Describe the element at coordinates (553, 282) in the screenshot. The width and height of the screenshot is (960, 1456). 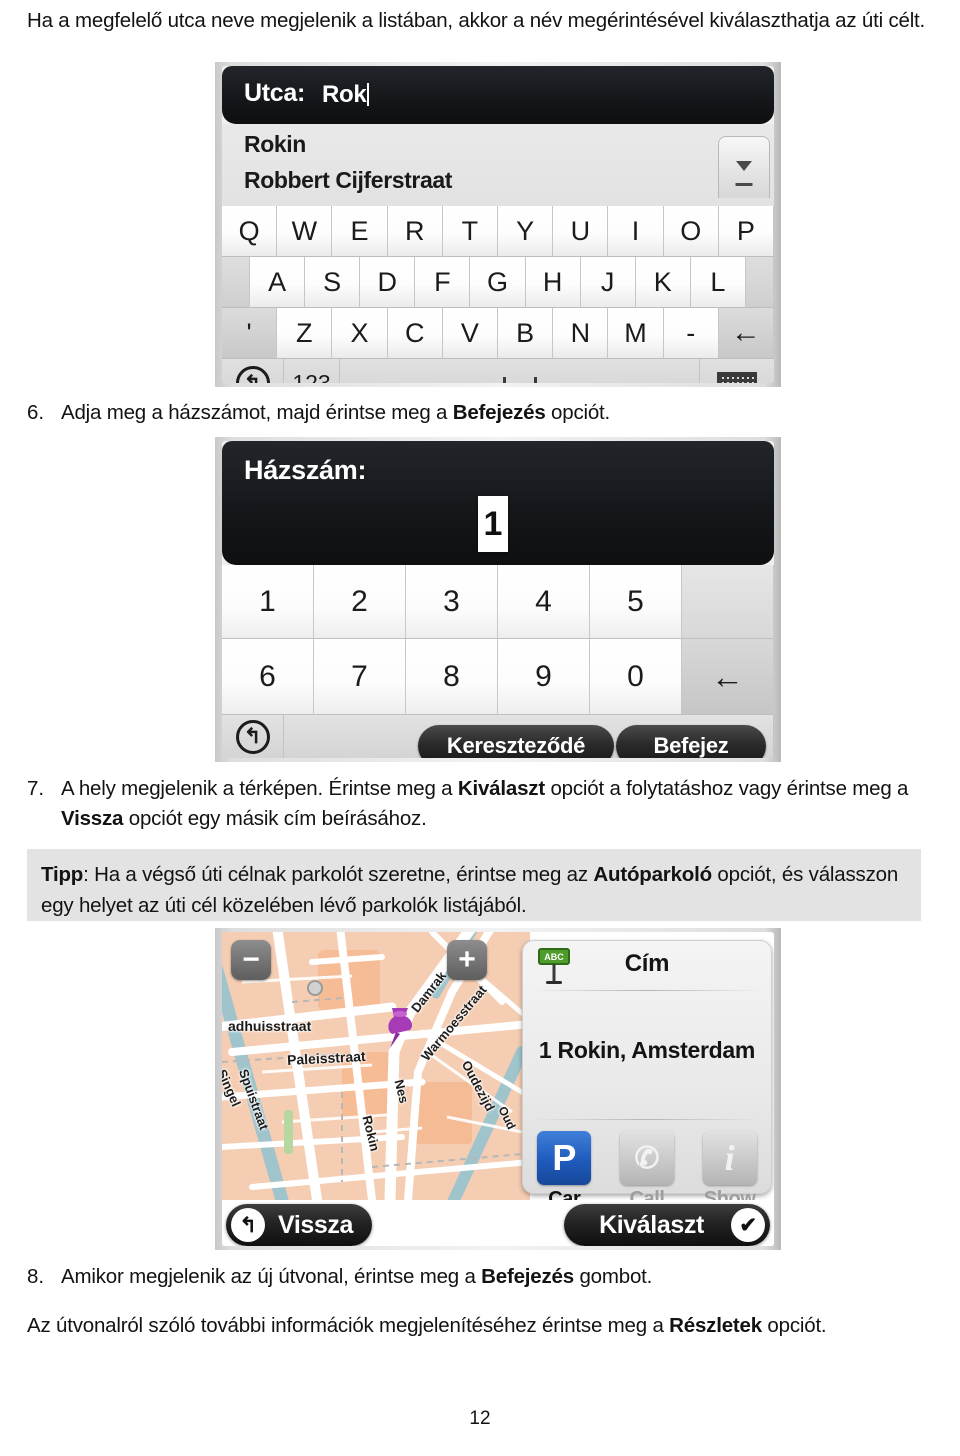
I see `key-h: H` at that location.